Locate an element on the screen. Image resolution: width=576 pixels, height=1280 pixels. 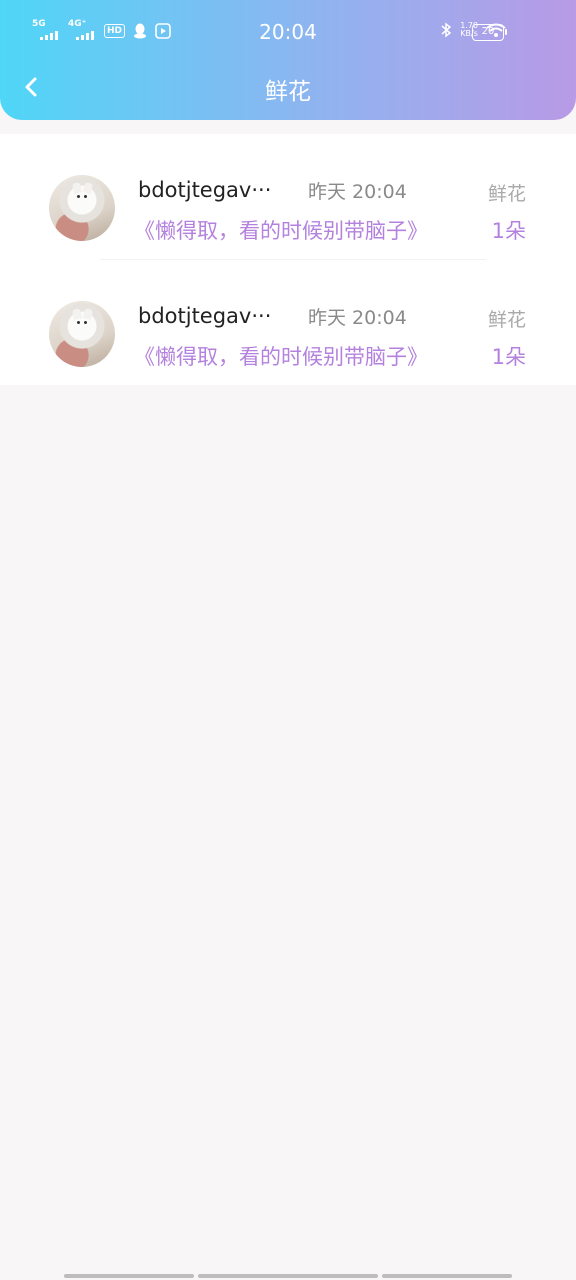
page-title: 鲜花 is located at coordinates (288, 92).